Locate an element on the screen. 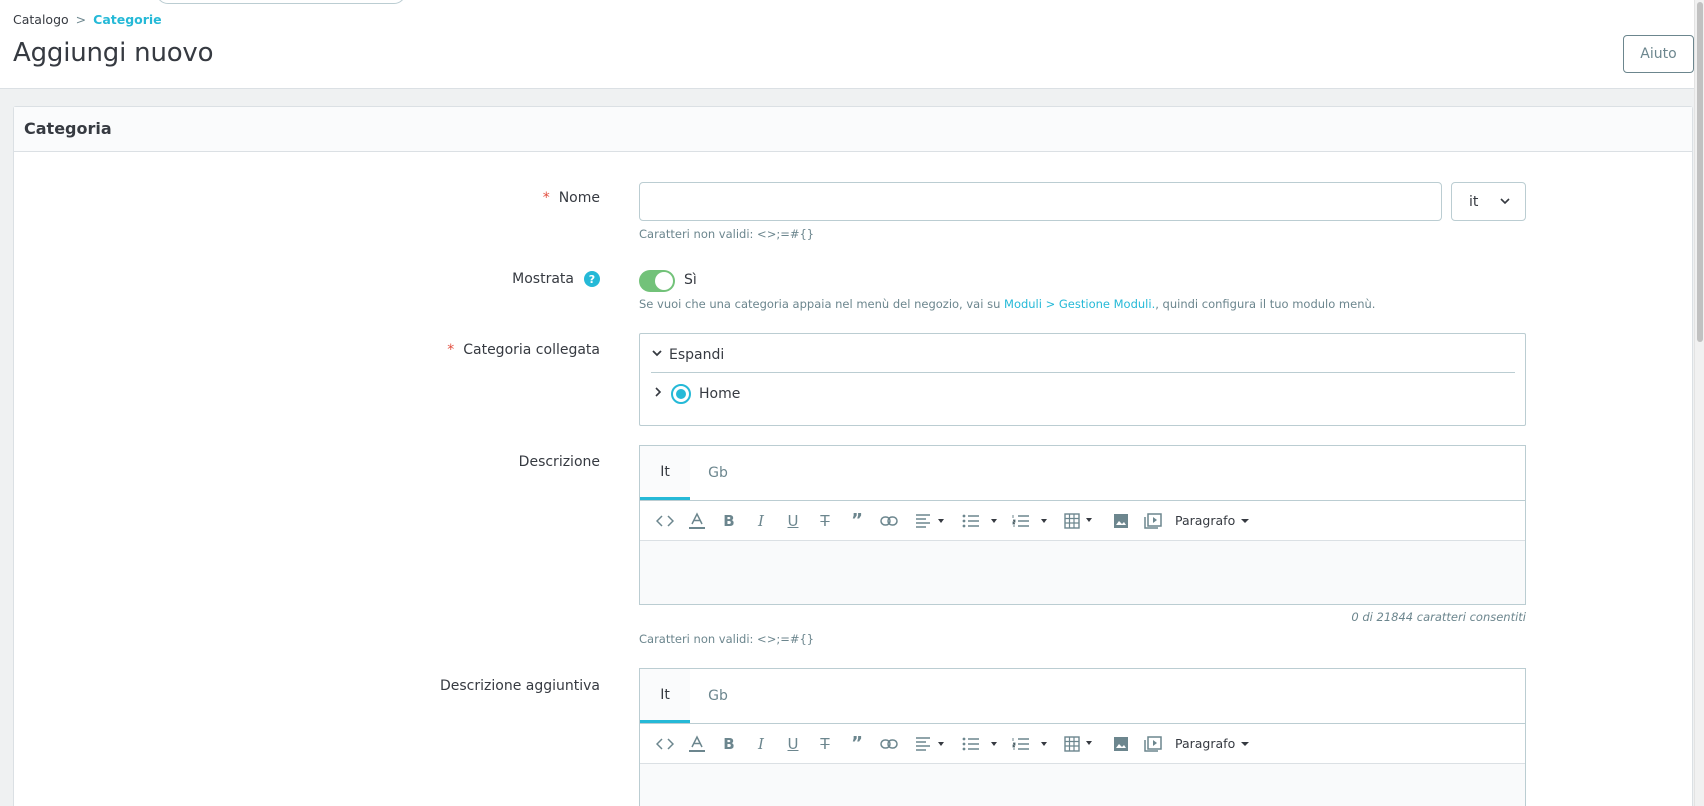  description-lang-tabs: It Gb is located at coordinates (1082, 473).